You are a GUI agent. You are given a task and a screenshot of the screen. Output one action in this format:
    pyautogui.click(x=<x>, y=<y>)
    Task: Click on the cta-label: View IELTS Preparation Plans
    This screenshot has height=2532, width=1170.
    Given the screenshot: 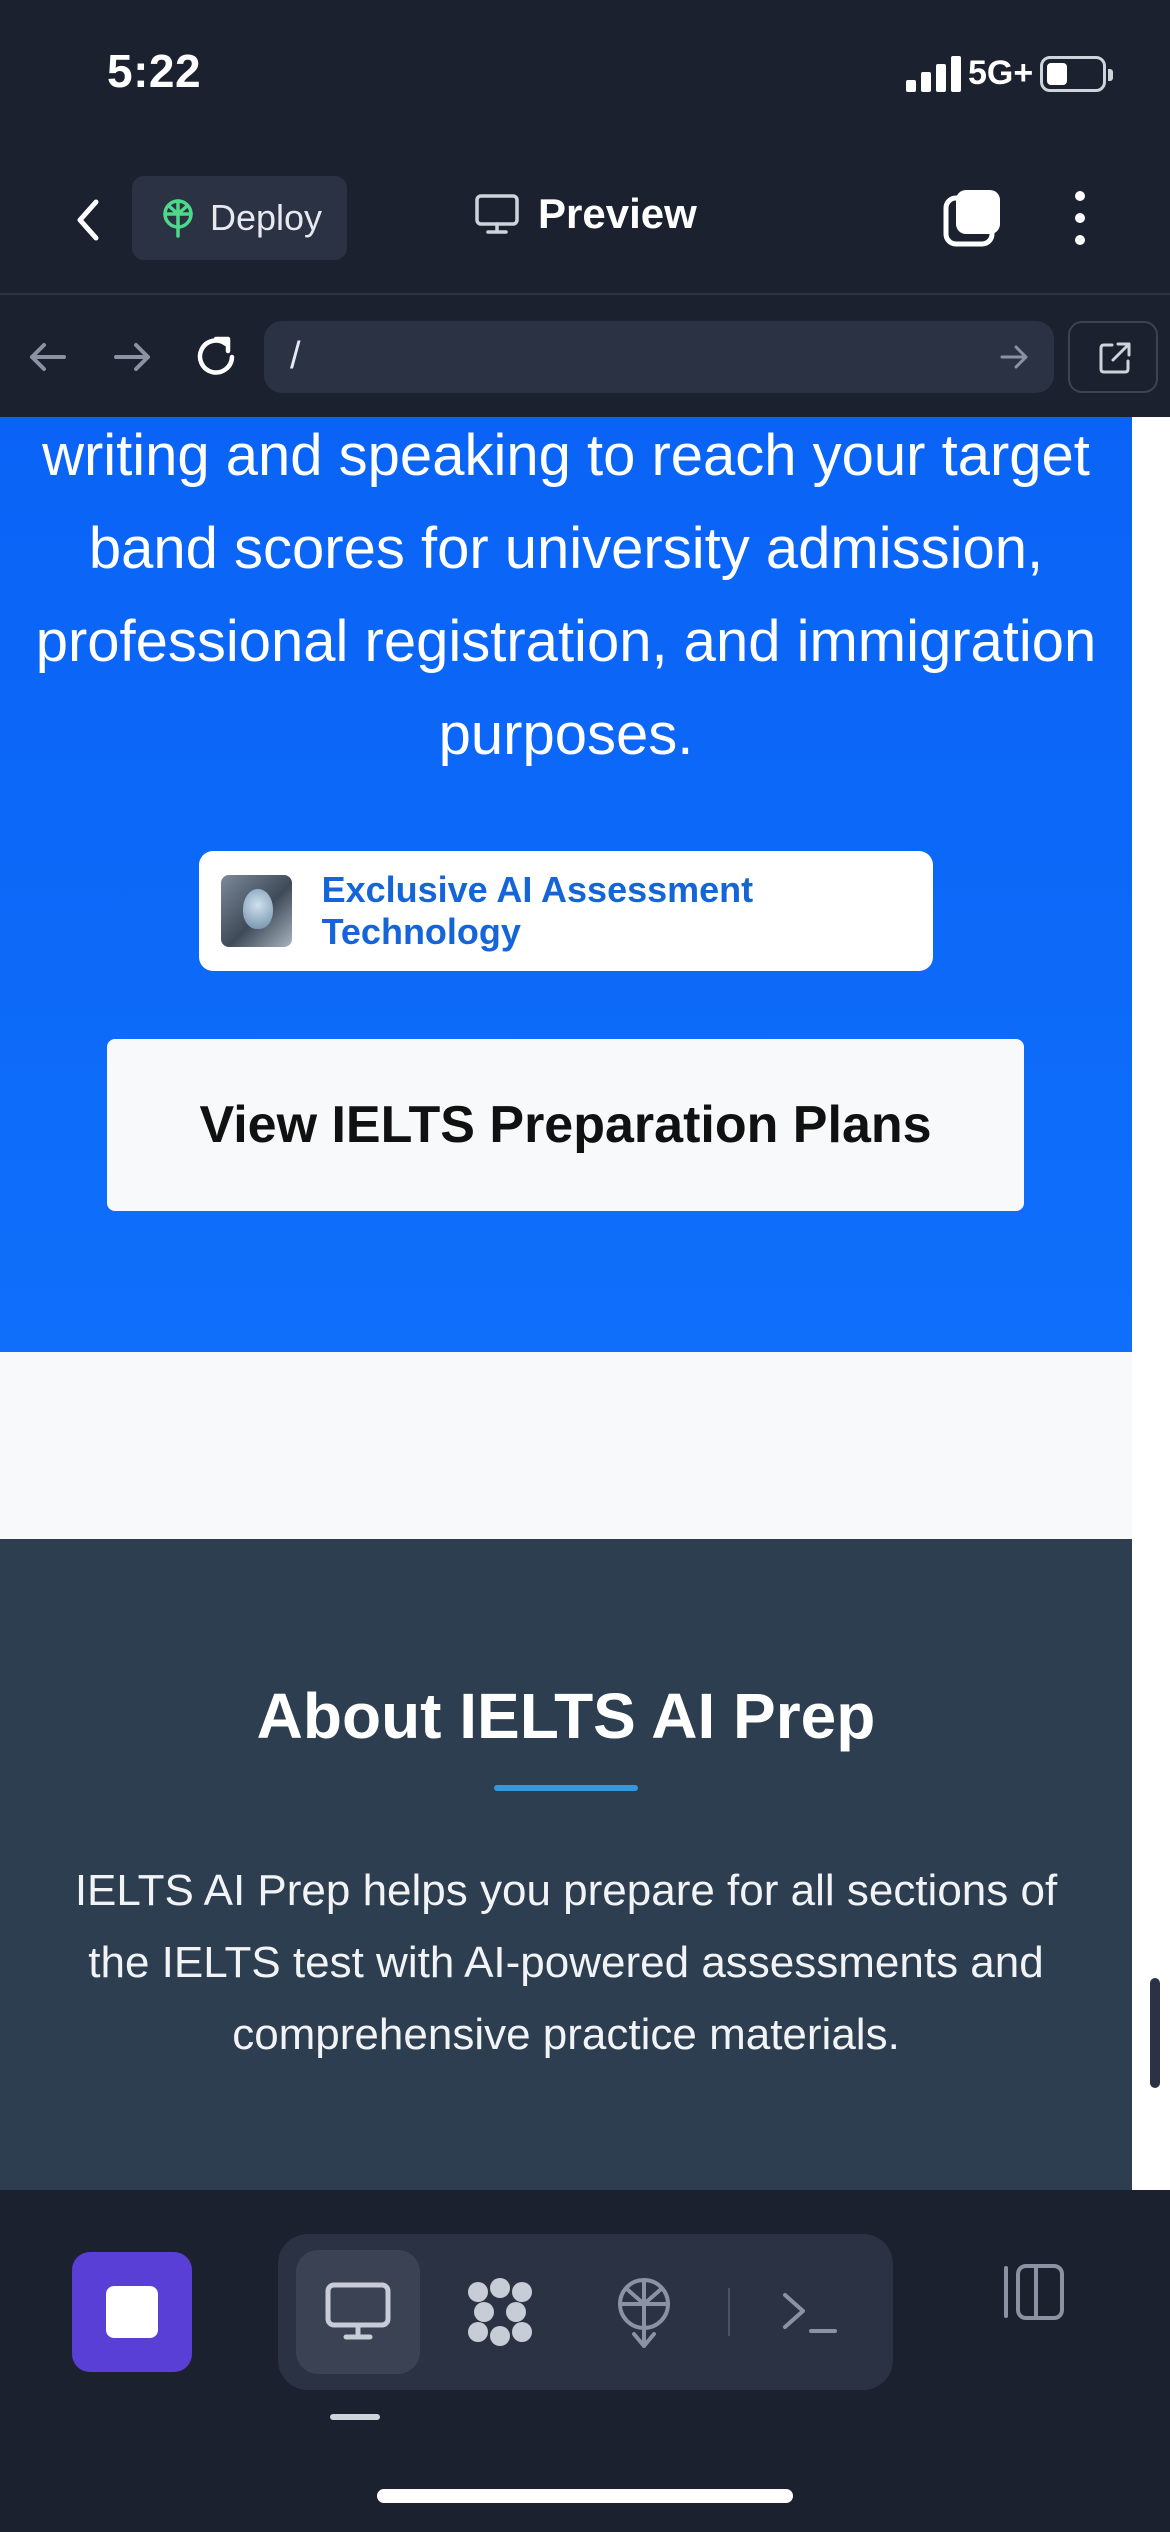 What is the action you would take?
    pyautogui.click(x=565, y=1125)
    